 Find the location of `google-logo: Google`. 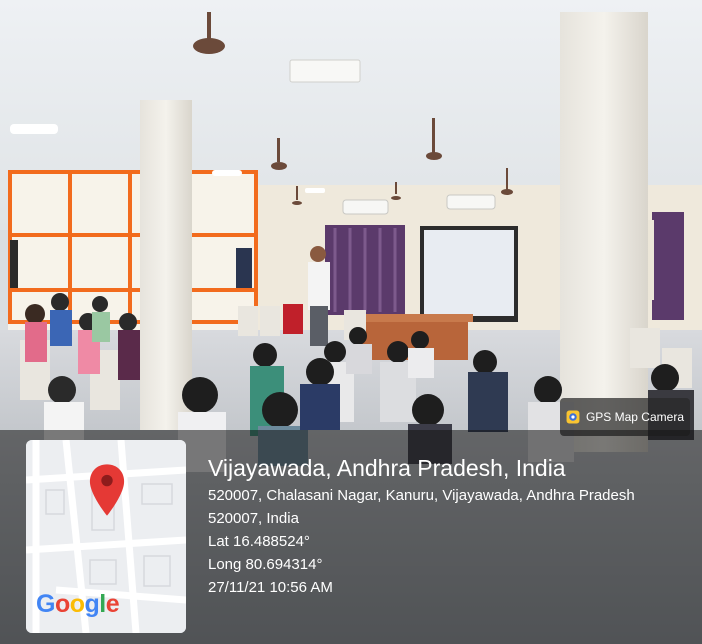

google-logo: Google is located at coordinates (78, 604).